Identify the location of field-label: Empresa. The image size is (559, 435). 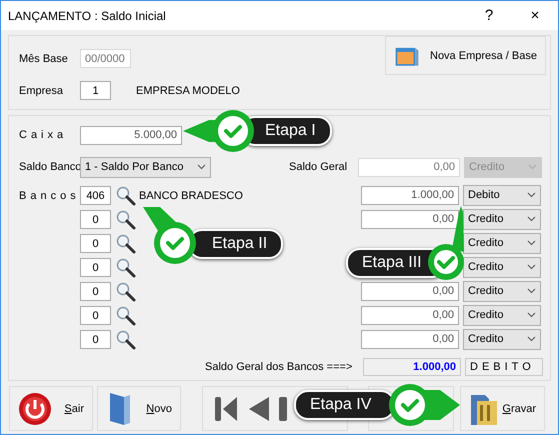
(41, 90).